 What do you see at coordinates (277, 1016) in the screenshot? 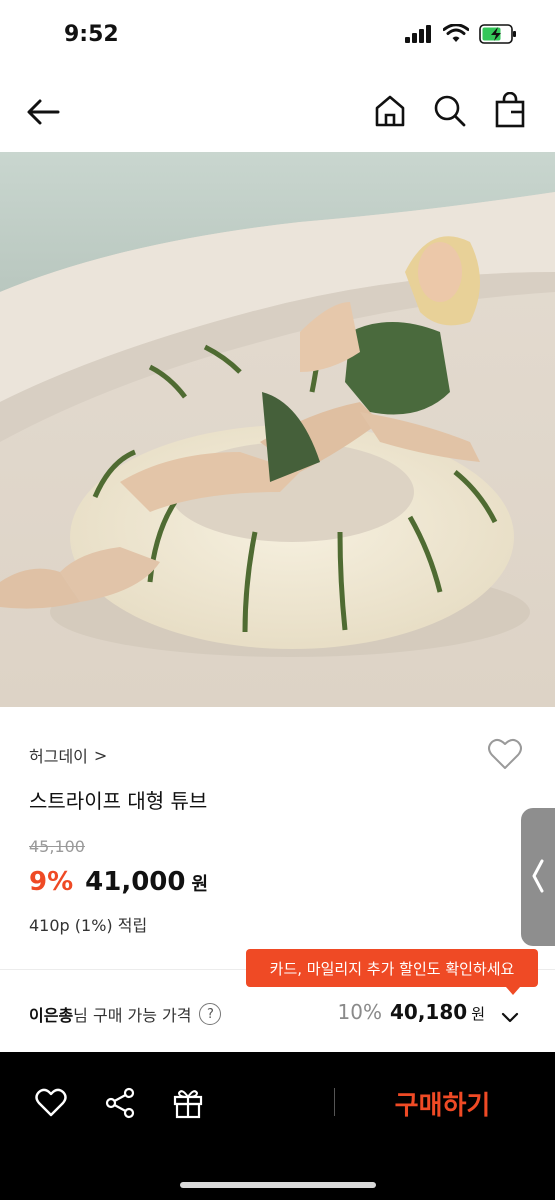
I see `member-price-row: 이은총님 구매 가능 가격 ? 10% 40,180 원` at bounding box center [277, 1016].